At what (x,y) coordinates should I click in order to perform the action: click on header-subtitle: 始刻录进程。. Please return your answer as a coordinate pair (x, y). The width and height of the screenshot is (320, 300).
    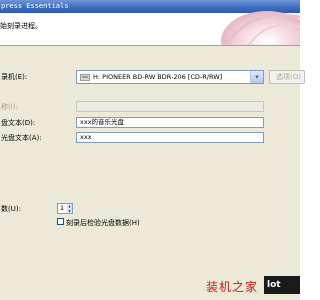
    Looking at the image, I should click on (21, 26).